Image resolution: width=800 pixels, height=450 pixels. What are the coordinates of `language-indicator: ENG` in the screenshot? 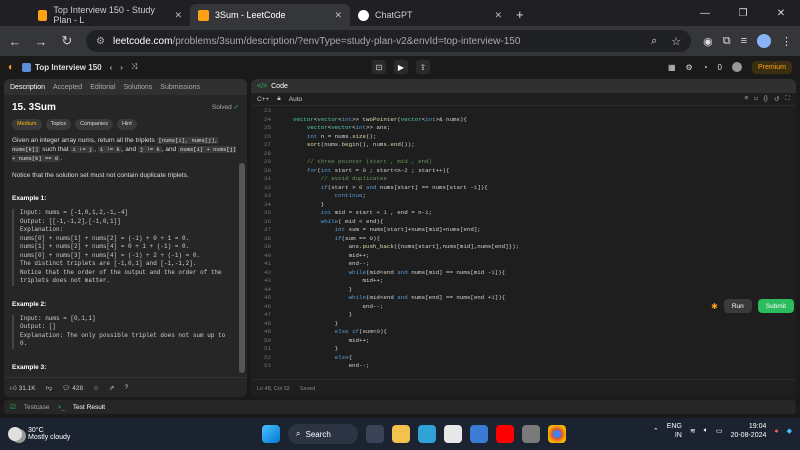 It's located at (674, 426).